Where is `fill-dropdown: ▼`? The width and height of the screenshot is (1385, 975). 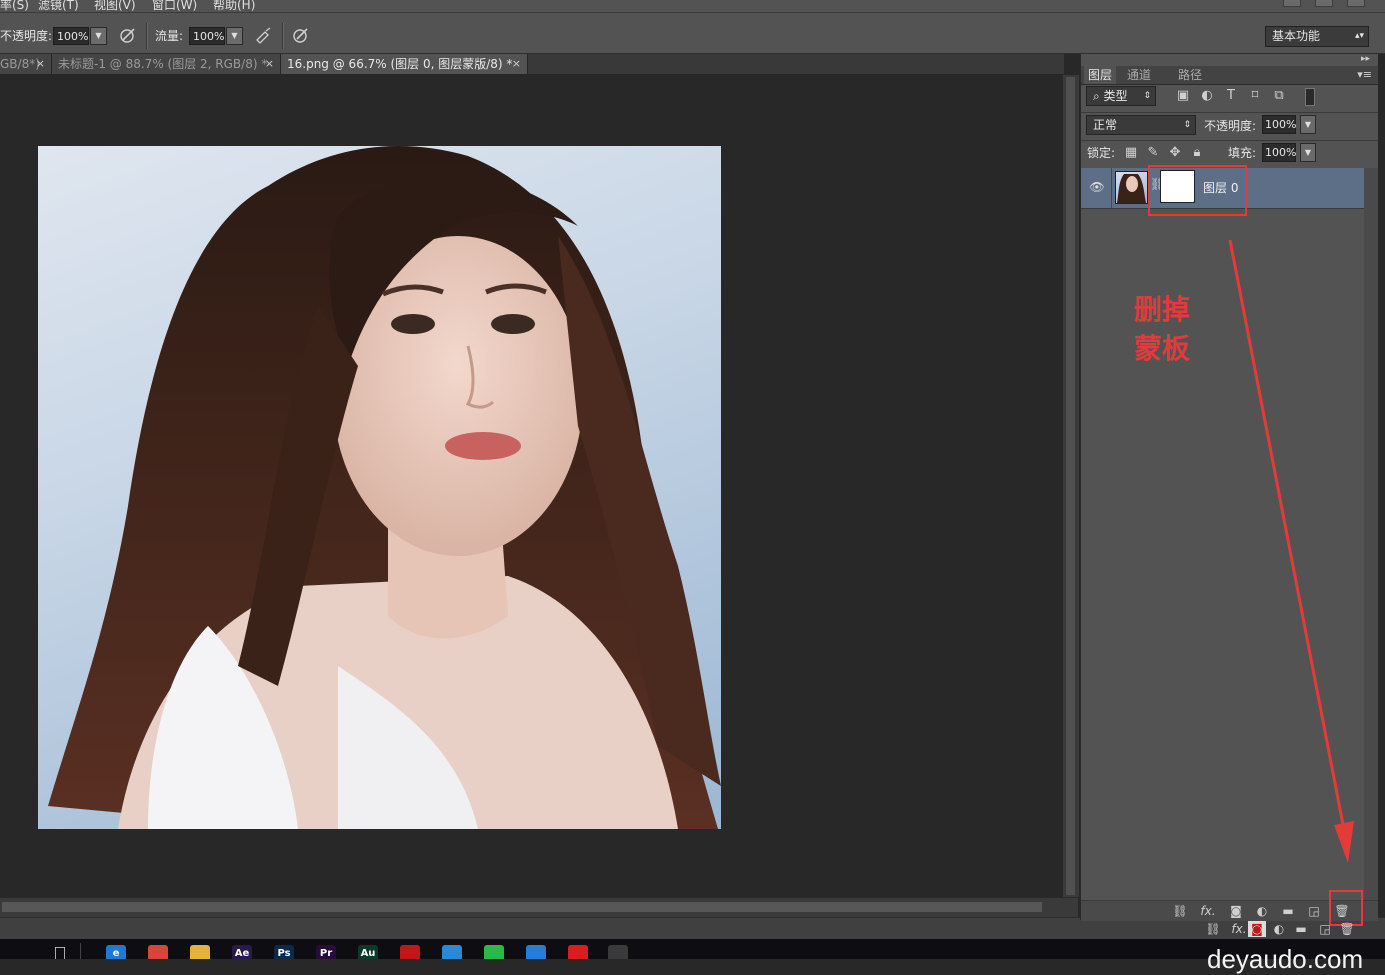 fill-dropdown: ▼ is located at coordinates (1308, 152).